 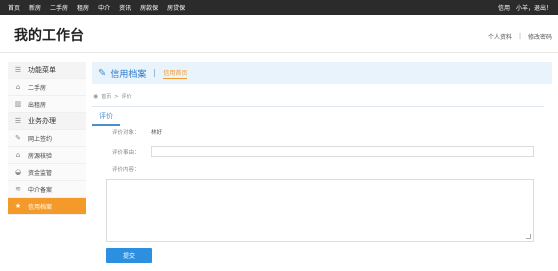 I want to click on user-area: 信用 小羊，退出！, so click(x=525, y=7).